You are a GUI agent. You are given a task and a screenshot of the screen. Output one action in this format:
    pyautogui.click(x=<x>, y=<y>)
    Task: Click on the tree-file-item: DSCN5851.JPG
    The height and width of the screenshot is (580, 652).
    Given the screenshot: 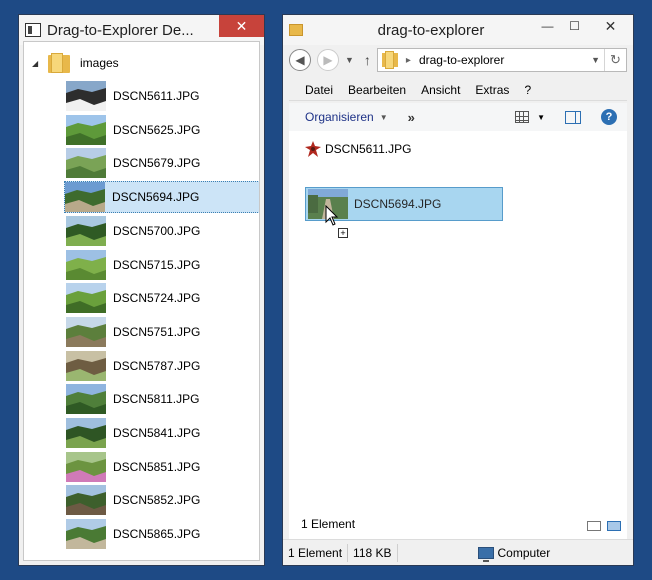 What is the action you would take?
    pyautogui.click(x=162, y=467)
    